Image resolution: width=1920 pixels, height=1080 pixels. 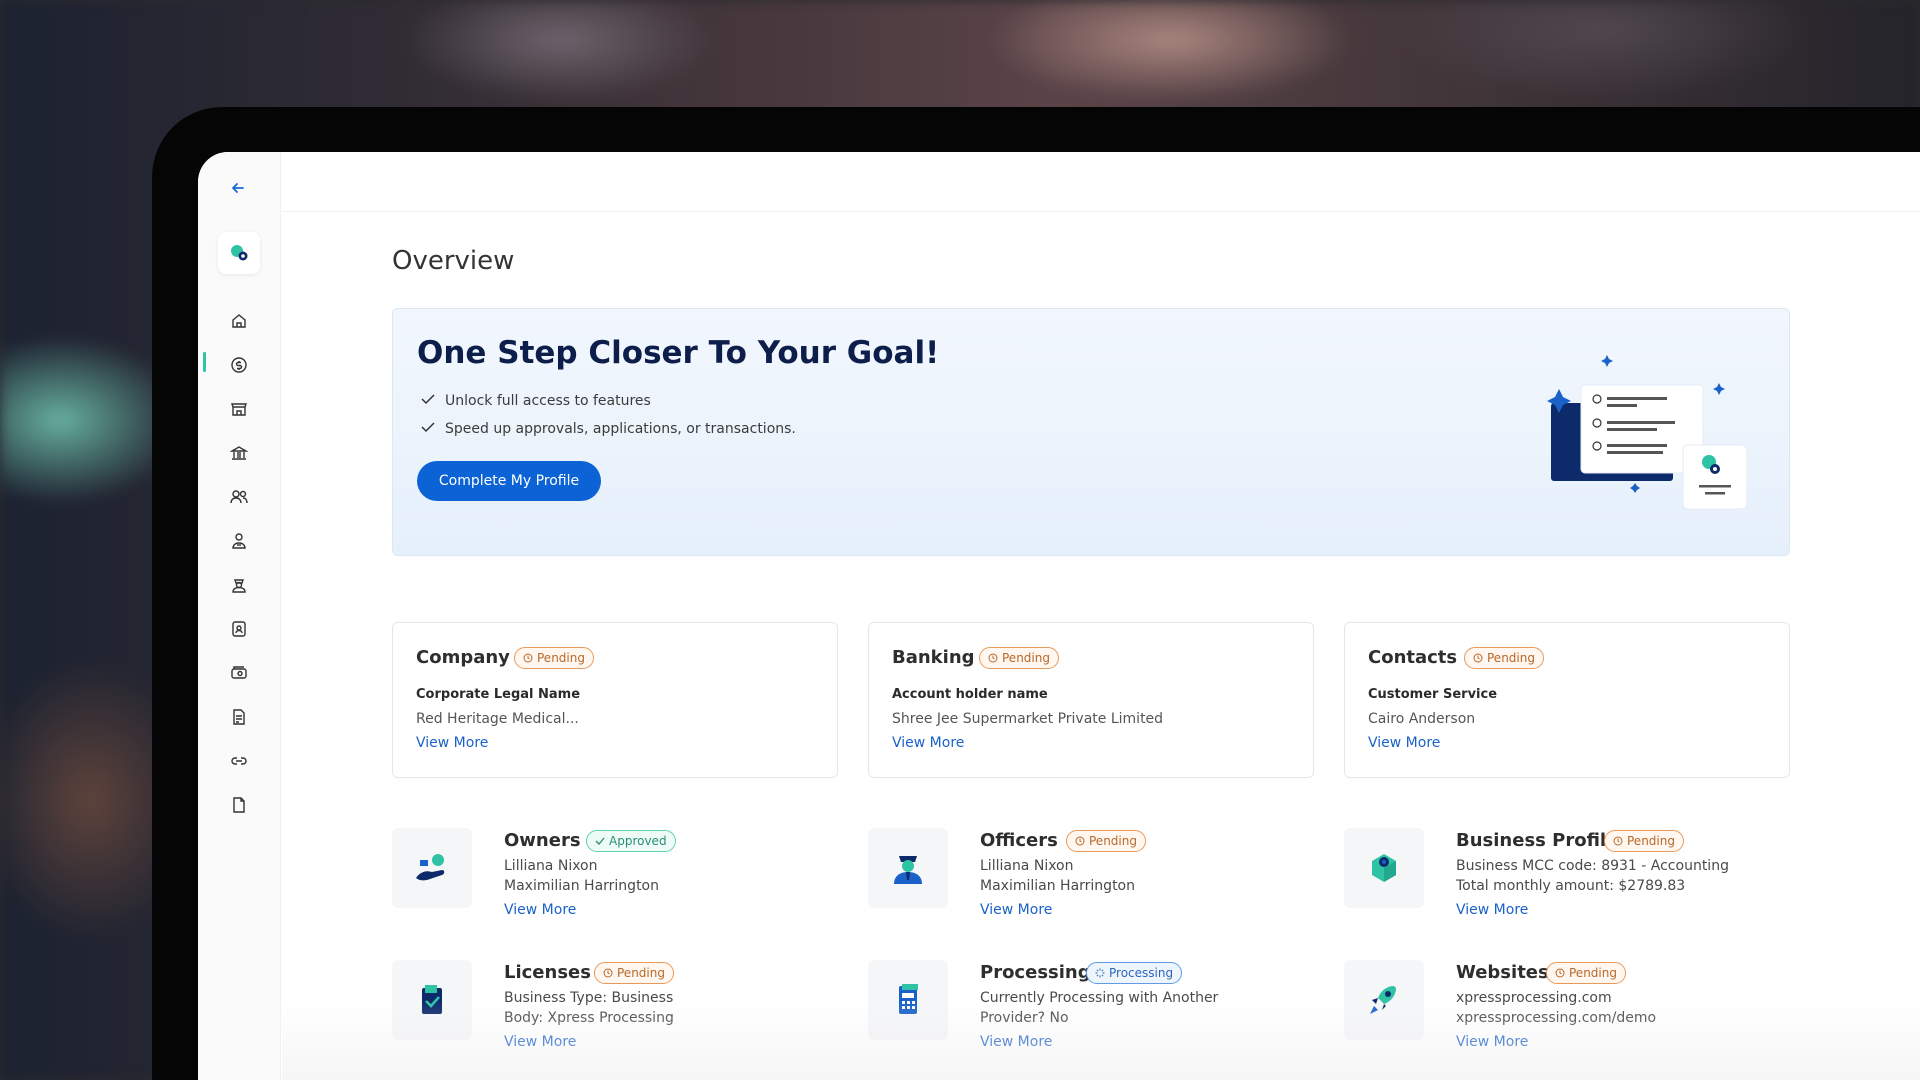 What do you see at coordinates (1099, 998) in the screenshot?
I see `section-line: Currently Processing with Another` at bounding box center [1099, 998].